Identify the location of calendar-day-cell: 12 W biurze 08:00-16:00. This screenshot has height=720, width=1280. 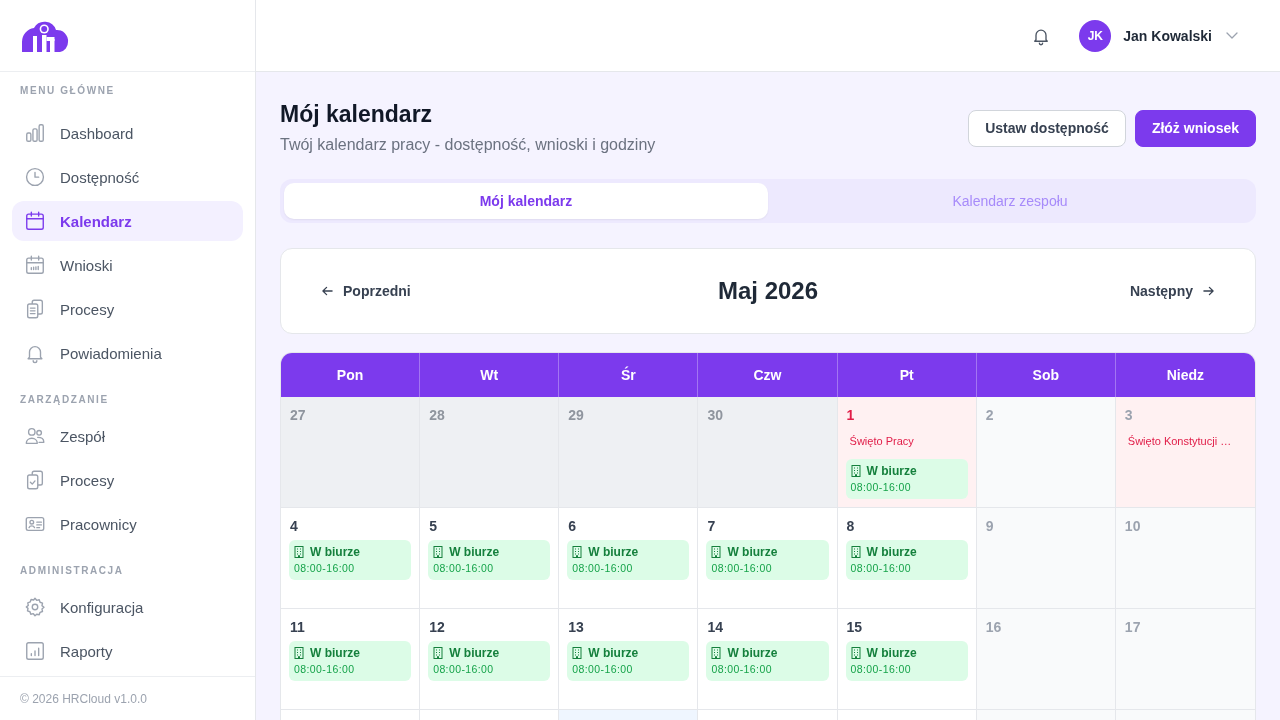
(490, 659).